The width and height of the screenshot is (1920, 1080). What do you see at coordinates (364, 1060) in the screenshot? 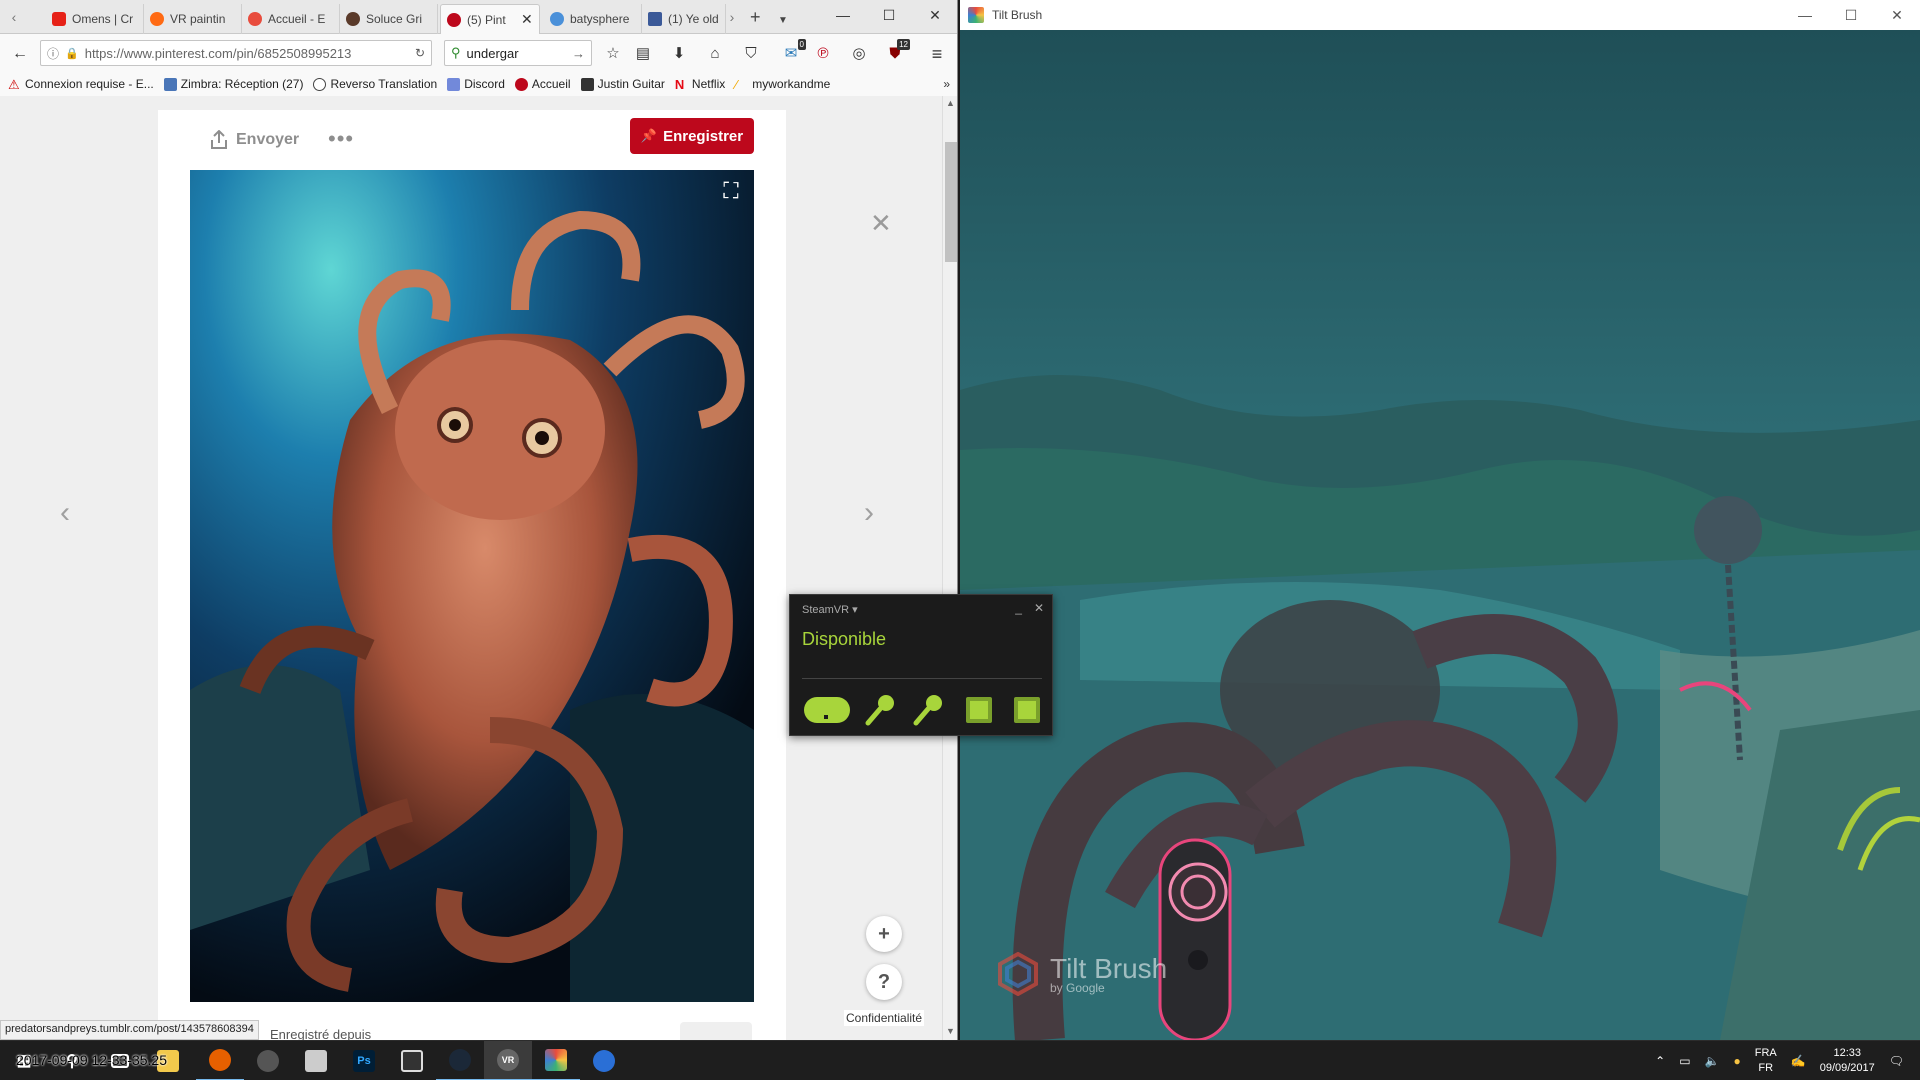
I see `taskbar-app-photoshop: Ps` at bounding box center [364, 1060].